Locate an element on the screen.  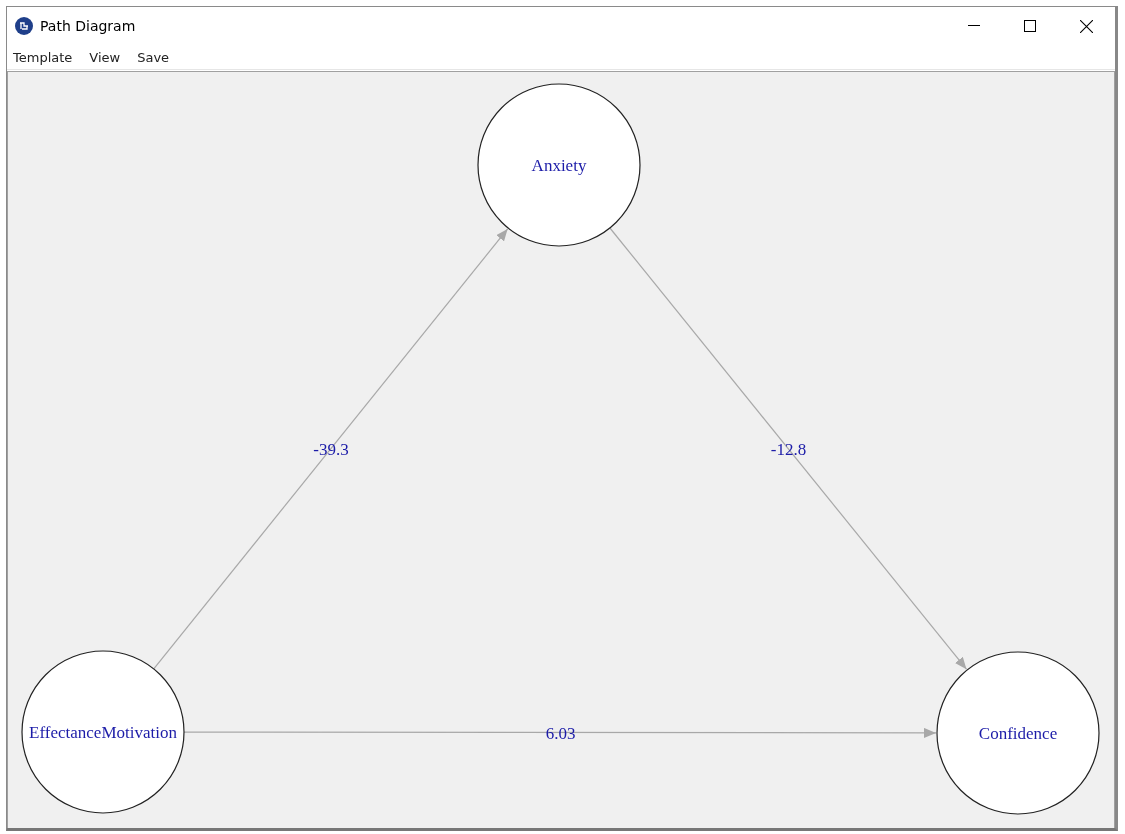
close-icon is located at coordinates (1086, 26).